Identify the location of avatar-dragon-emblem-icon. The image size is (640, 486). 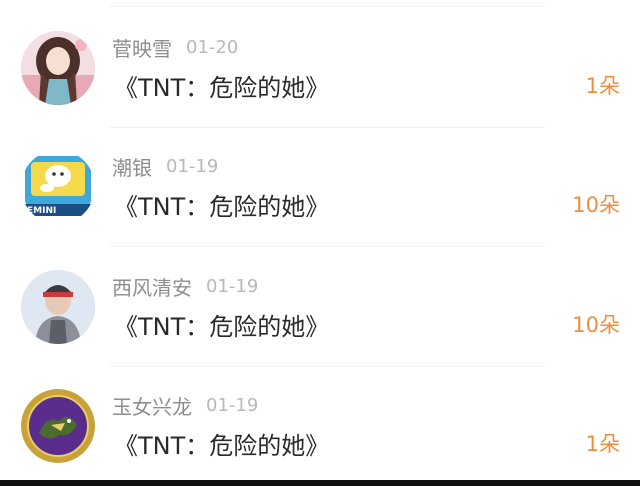
(58, 426).